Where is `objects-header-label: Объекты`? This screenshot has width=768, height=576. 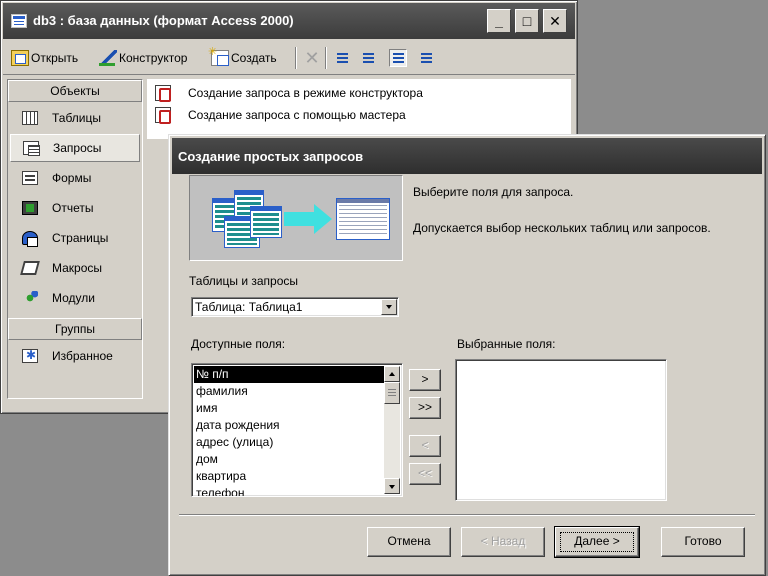
objects-header-label: Объекты is located at coordinates (75, 91).